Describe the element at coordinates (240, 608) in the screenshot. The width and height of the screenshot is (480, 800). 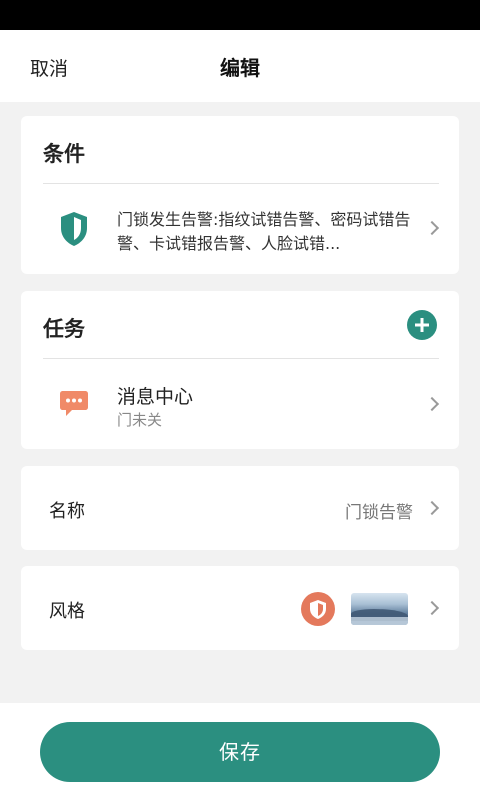
I see `style-row: 风格` at that location.